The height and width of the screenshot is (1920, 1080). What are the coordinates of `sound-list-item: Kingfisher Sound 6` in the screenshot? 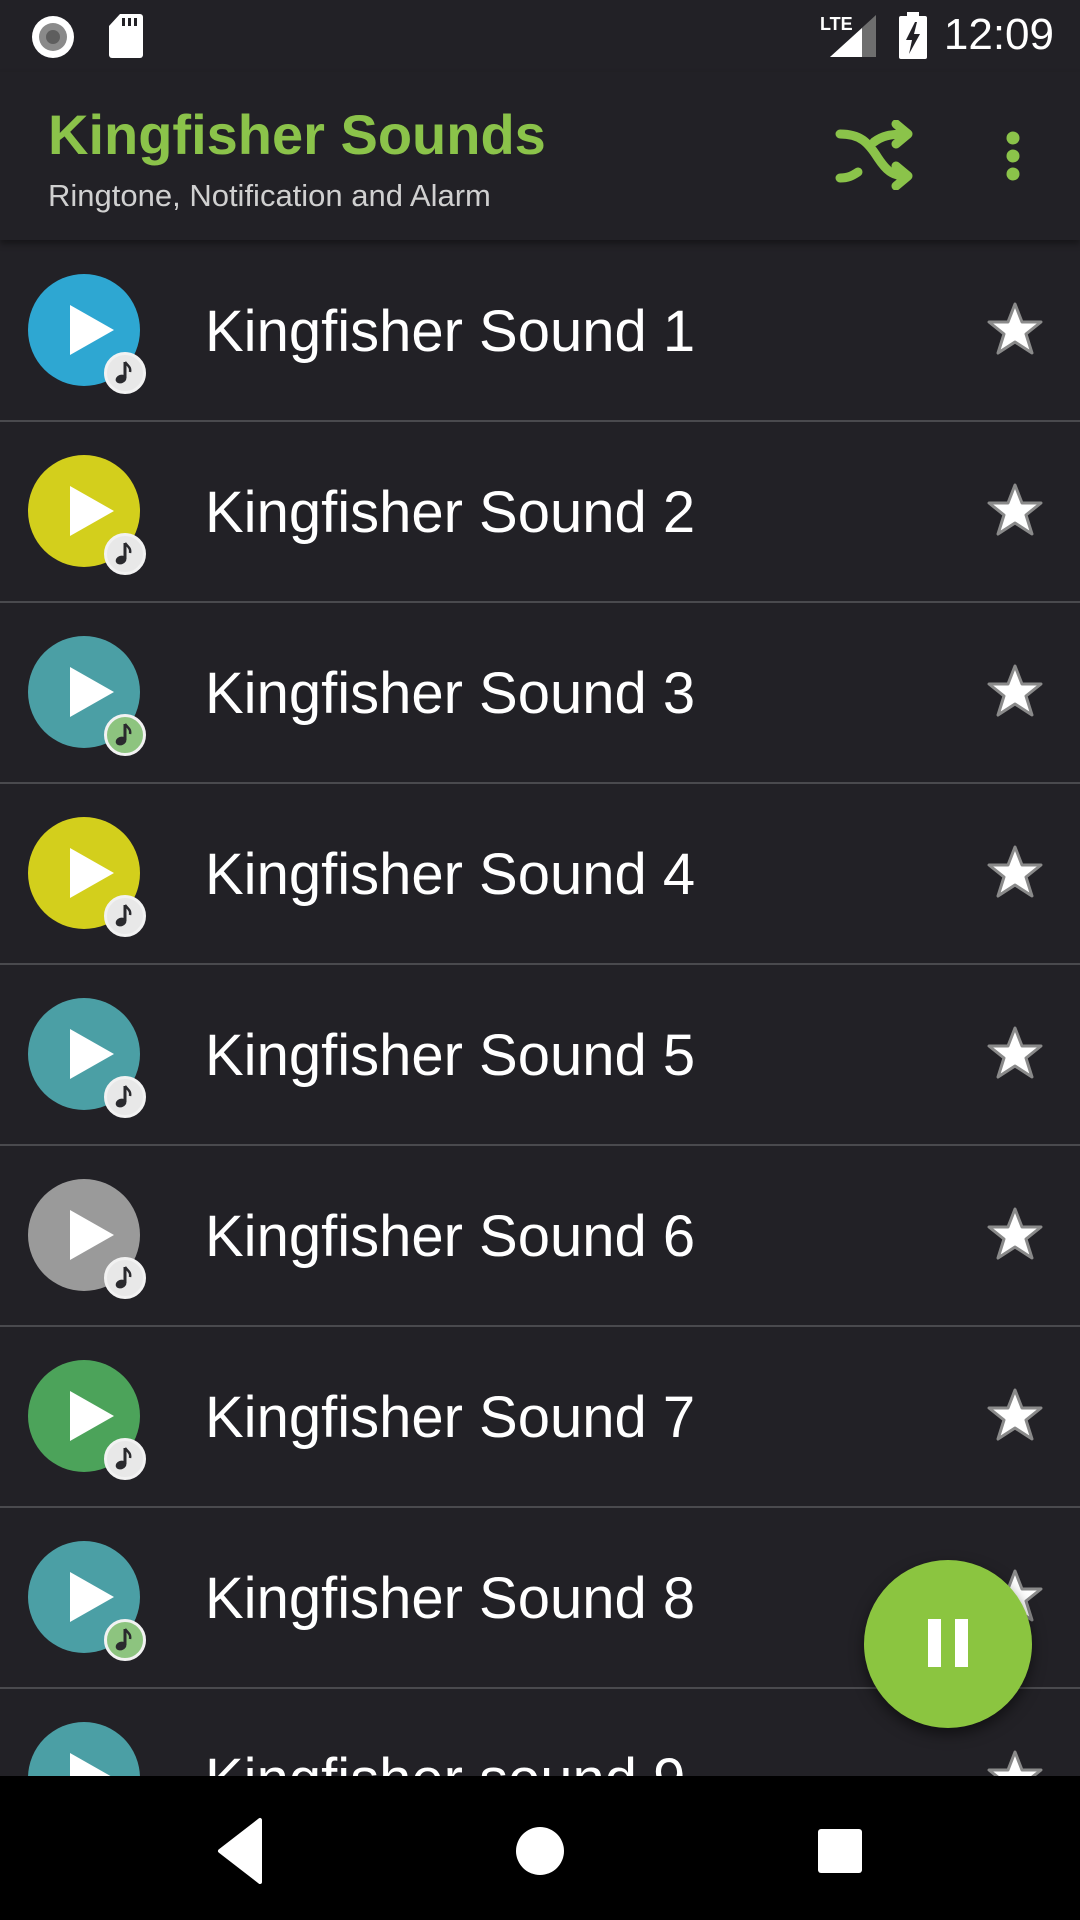 It's located at (540, 1236).